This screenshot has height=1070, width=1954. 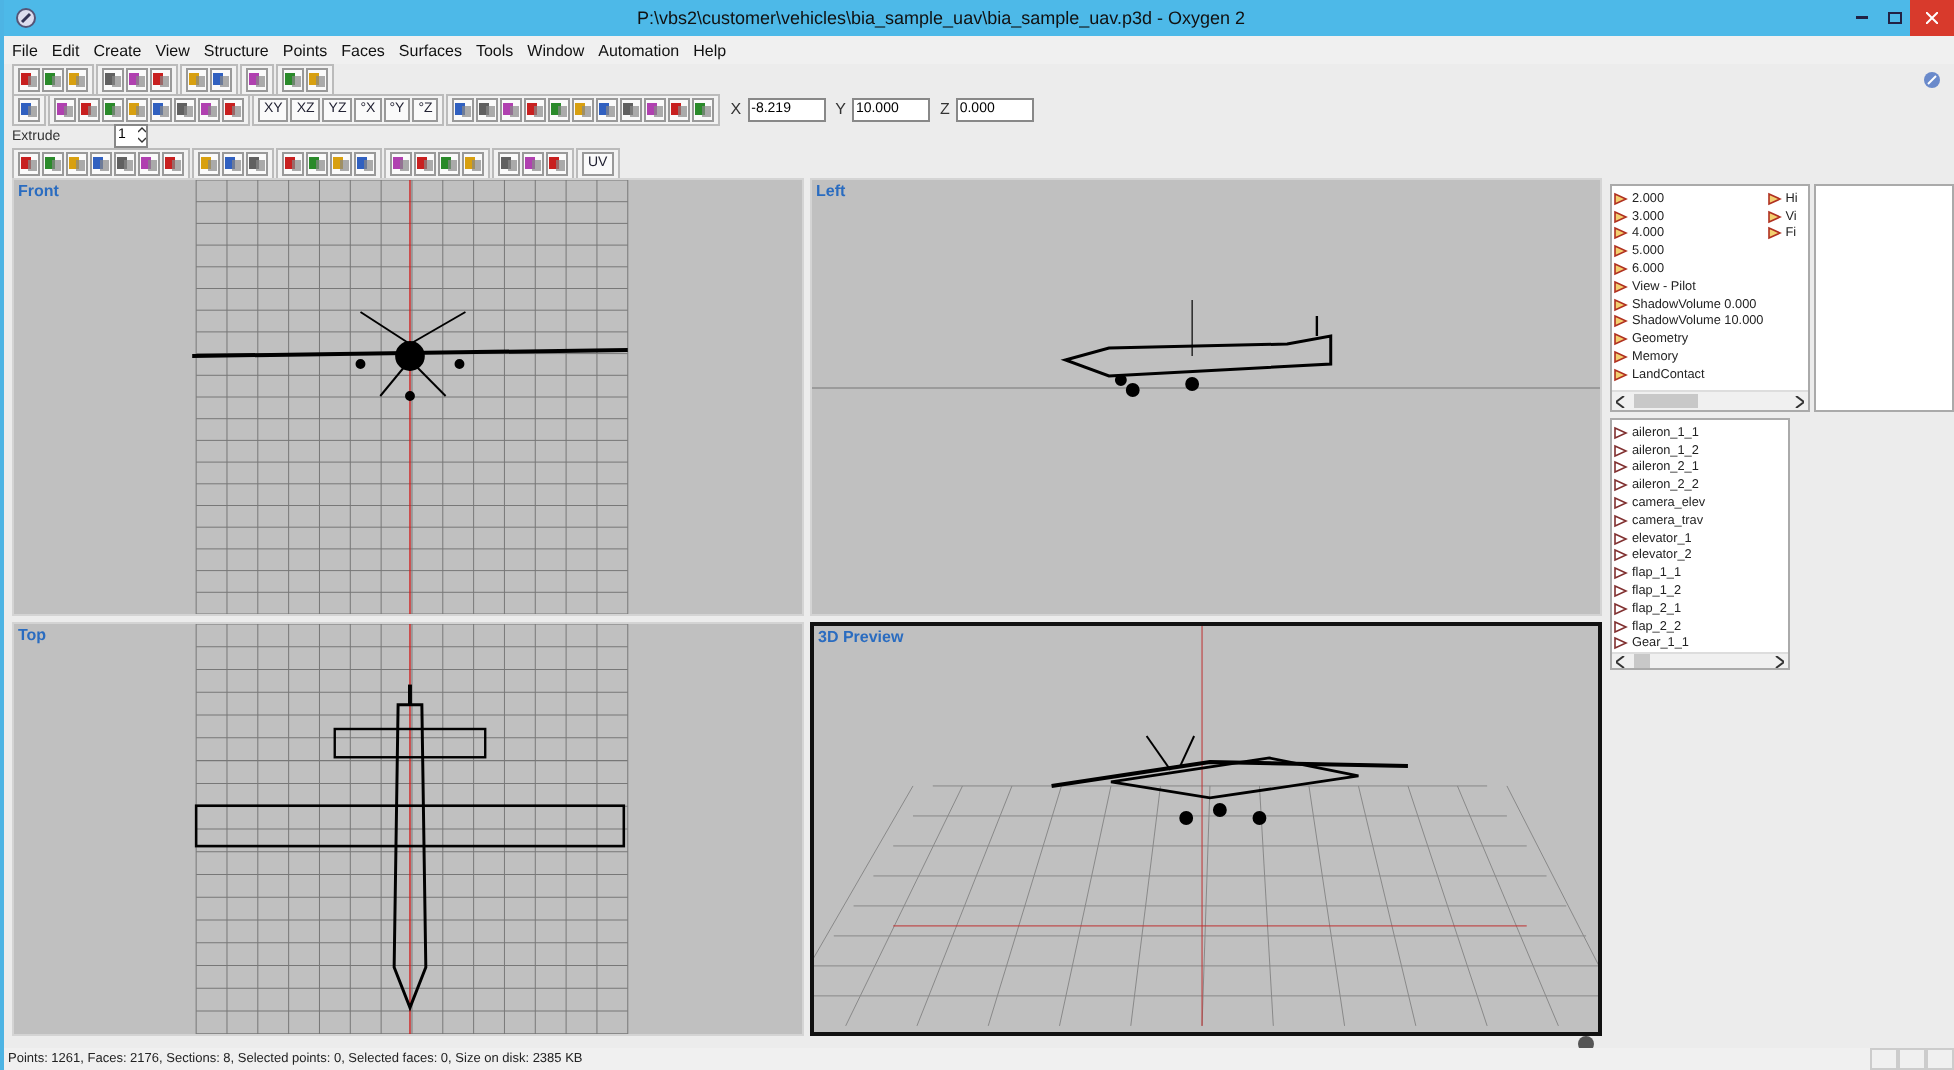 I want to click on menu-item: View, so click(x=172, y=50).